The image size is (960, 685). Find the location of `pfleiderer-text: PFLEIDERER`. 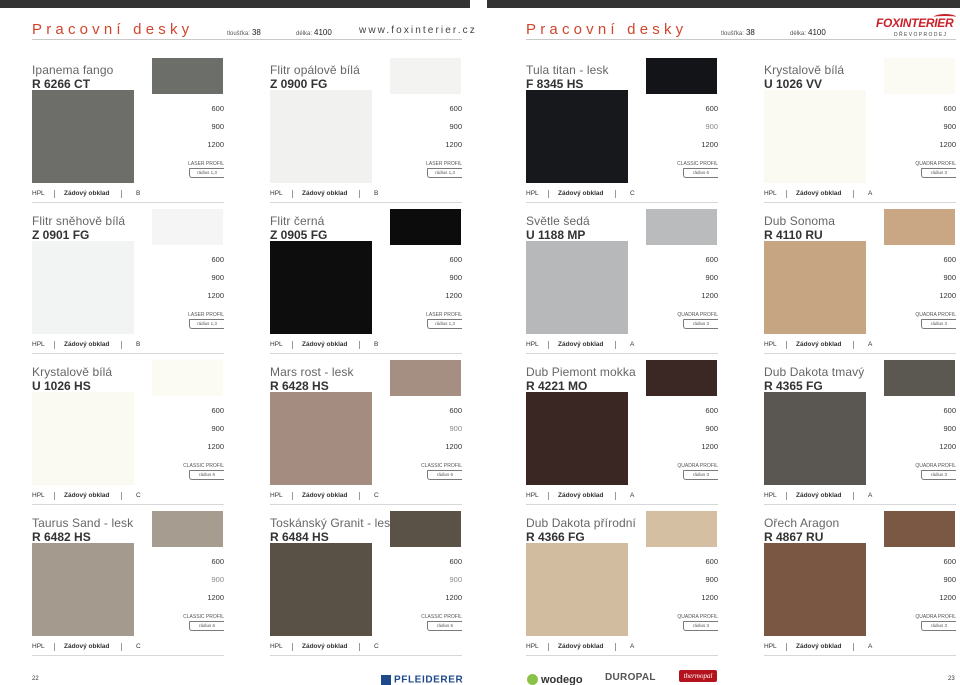

pfleiderer-text: PFLEIDERER is located at coordinates (429, 679).